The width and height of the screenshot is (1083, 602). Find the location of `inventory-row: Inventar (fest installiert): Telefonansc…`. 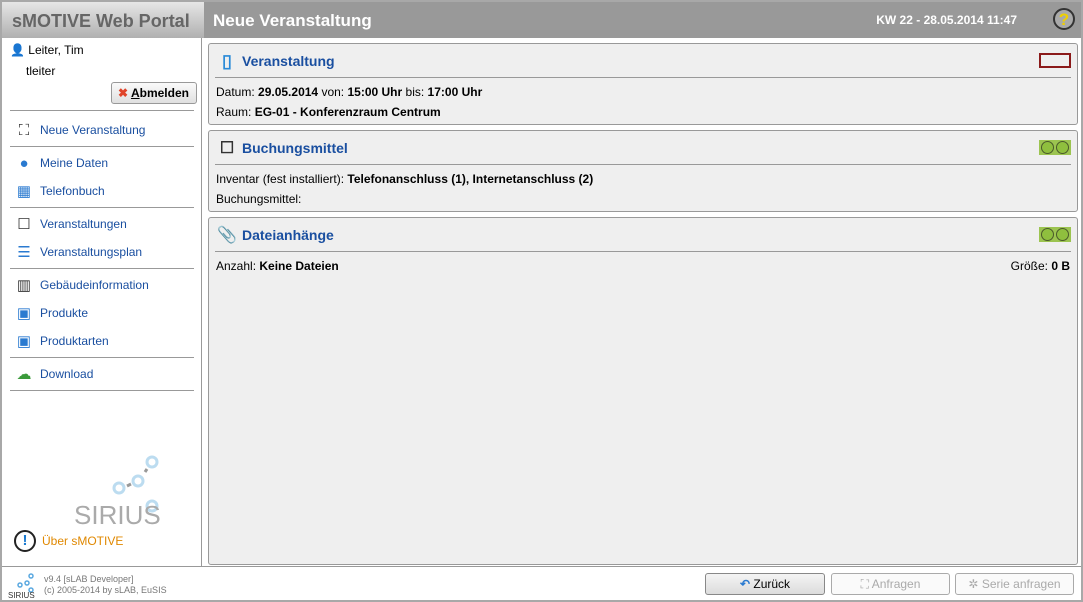

inventory-row: Inventar (fest installiert): Telefonansc… is located at coordinates (405, 179).